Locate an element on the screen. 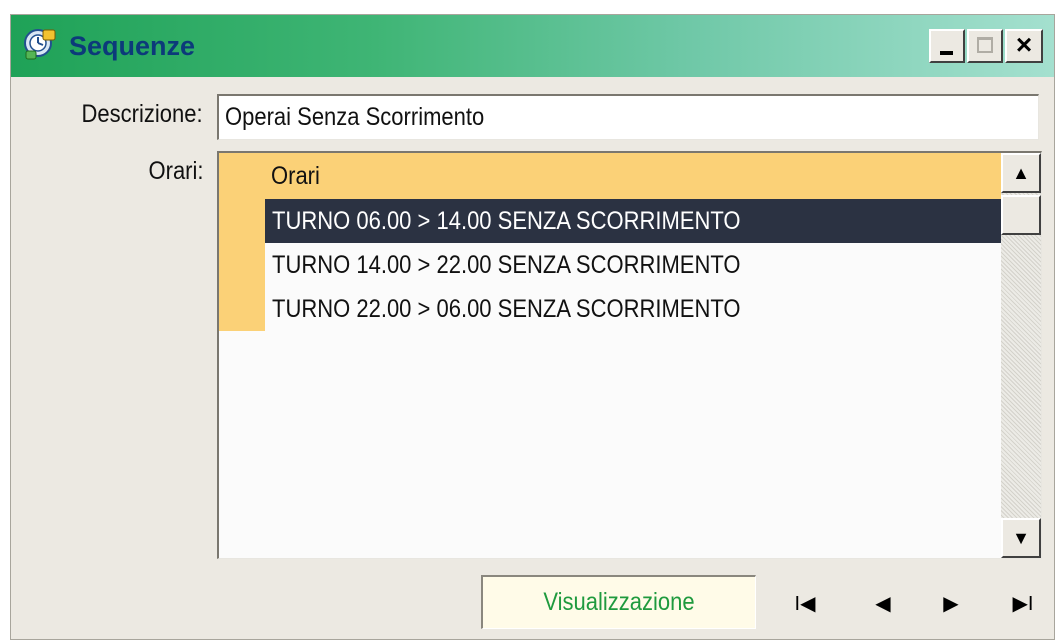 The image size is (1059, 643). first-record-icon: I◀ is located at coordinates (805, 604).